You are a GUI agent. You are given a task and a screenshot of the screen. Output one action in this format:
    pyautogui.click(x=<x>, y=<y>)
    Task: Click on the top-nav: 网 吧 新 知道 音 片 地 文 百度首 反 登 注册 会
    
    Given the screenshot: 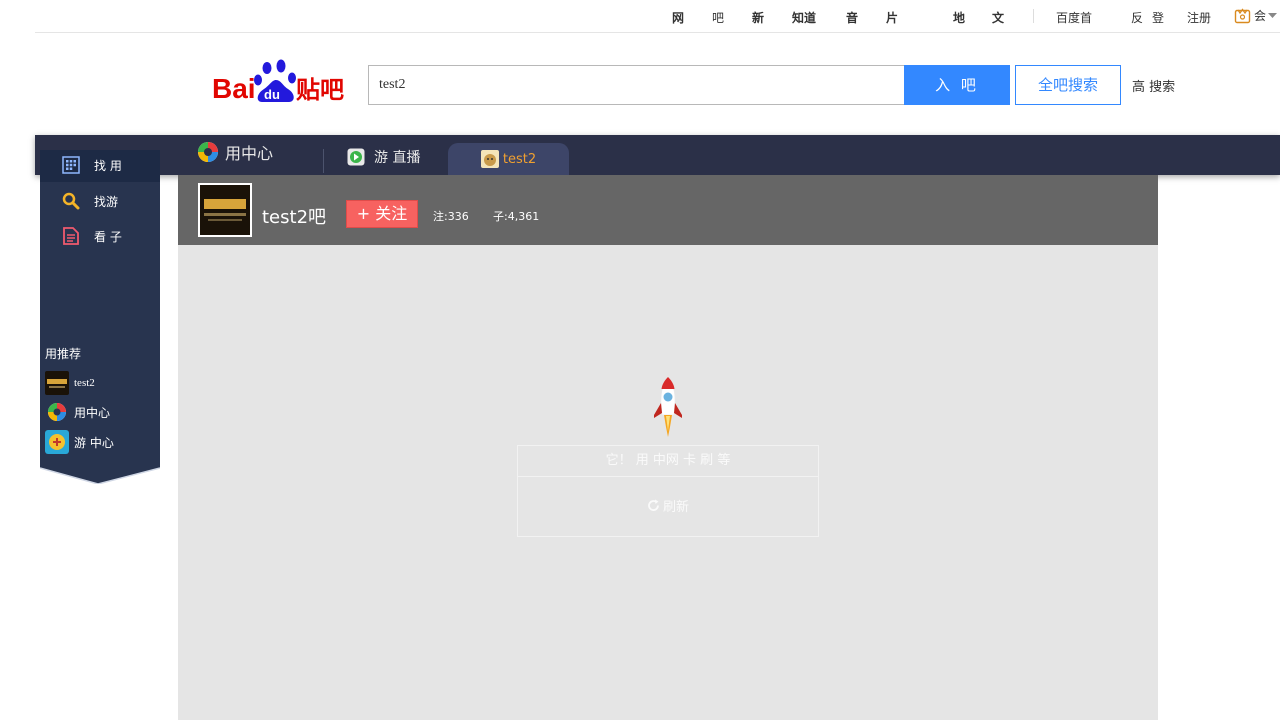 What is the action you would take?
    pyautogui.click(x=657, y=16)
    